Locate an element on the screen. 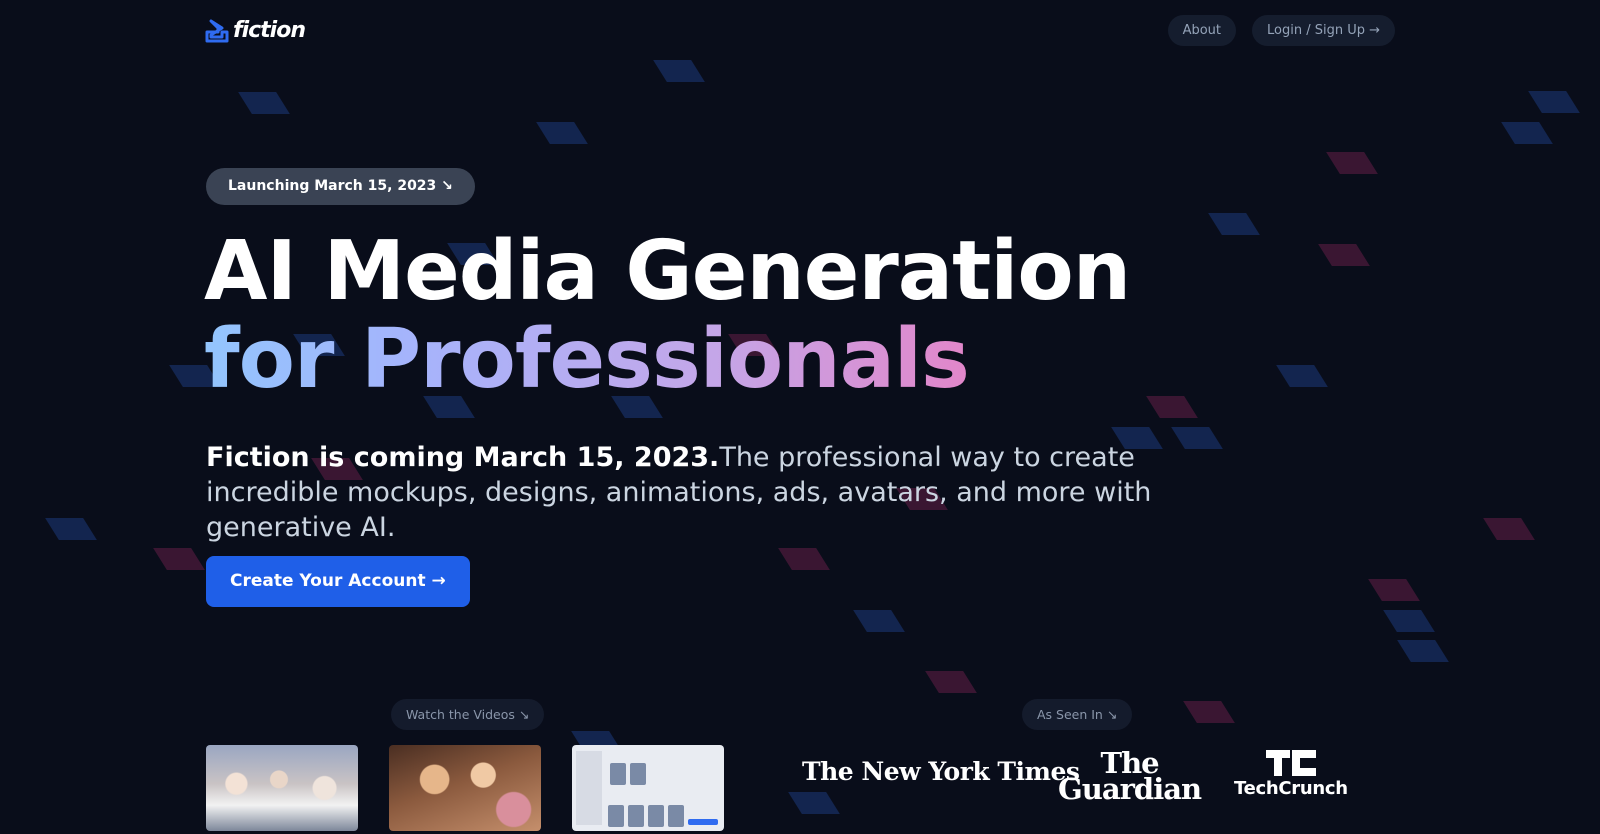  headline-line-2: for Professionals is located at coordinates (667, 360).